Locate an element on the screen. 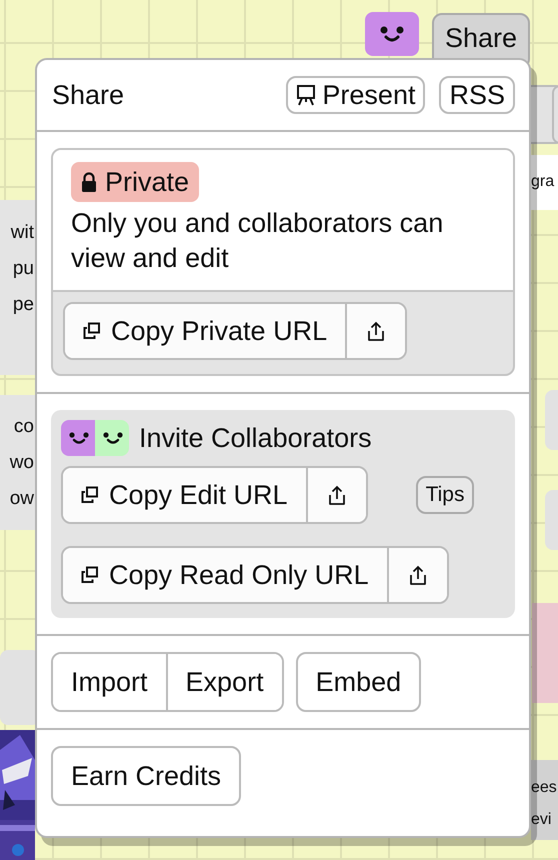 Image resolution: width=558 pixels, height=860 pixels. note-text: co is located at coordinates (23, 427).